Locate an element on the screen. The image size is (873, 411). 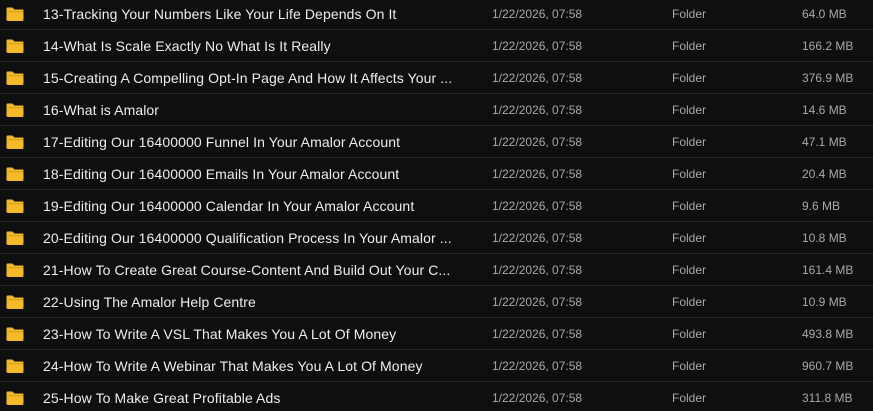
item-name: 16-What is Amalor is located at coordinates (101, 110).